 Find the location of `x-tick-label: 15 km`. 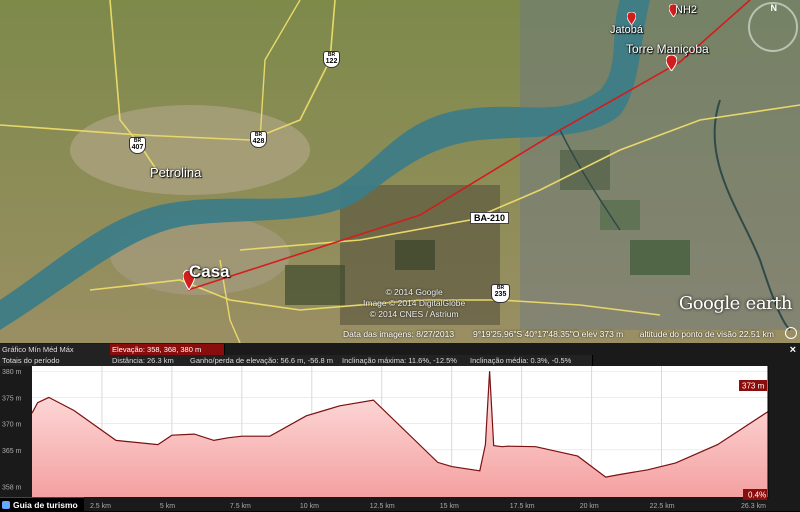

x-tick-label: 15 km is located at coordinates (449, 506).